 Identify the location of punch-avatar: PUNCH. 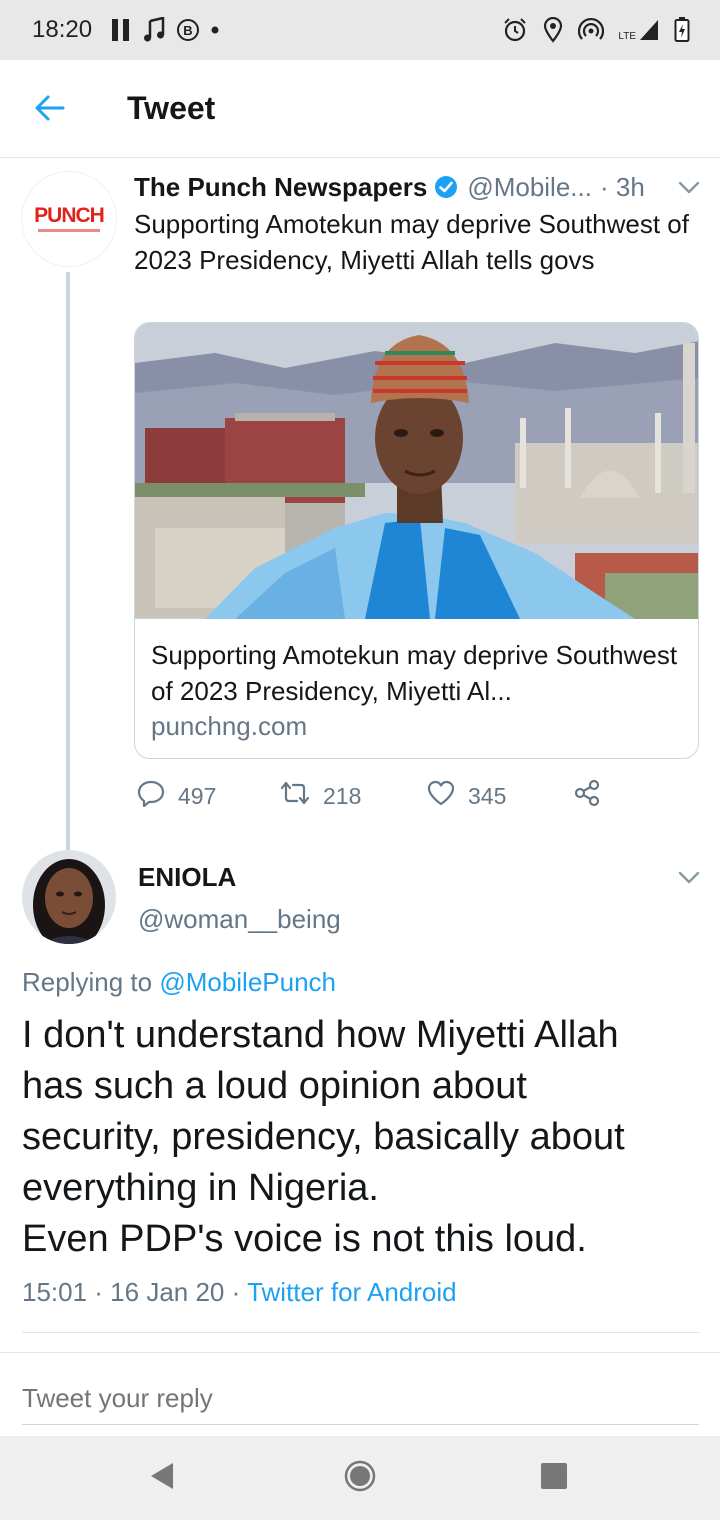
(69, 219).